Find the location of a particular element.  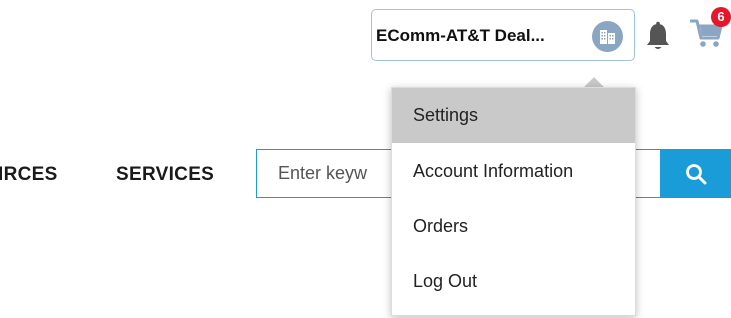

nav-item-services: SERVICES is located at coordinates (165, 175).